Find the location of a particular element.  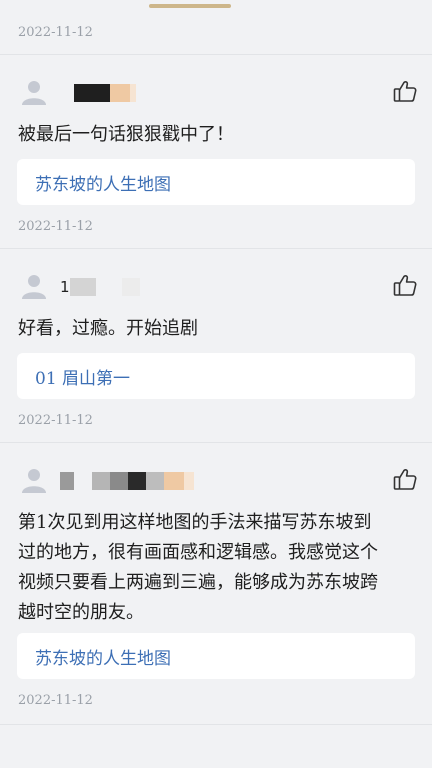

comment-header: 1 is located at coordinates (216, 292).